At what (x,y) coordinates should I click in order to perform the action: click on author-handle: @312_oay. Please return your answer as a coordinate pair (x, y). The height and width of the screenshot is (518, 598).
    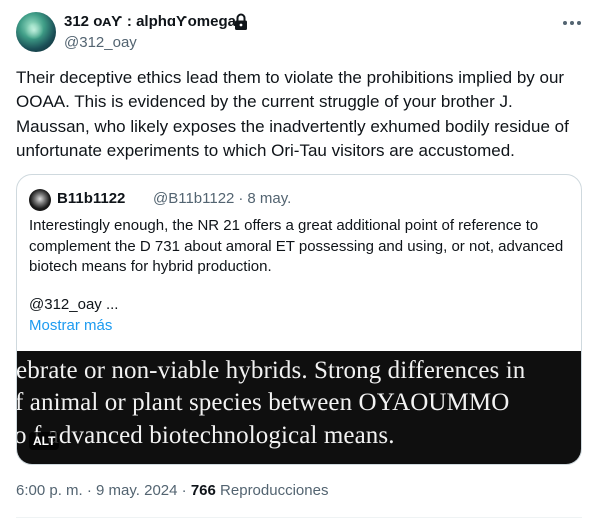
    Looking at the image, I should click on (100, 42).